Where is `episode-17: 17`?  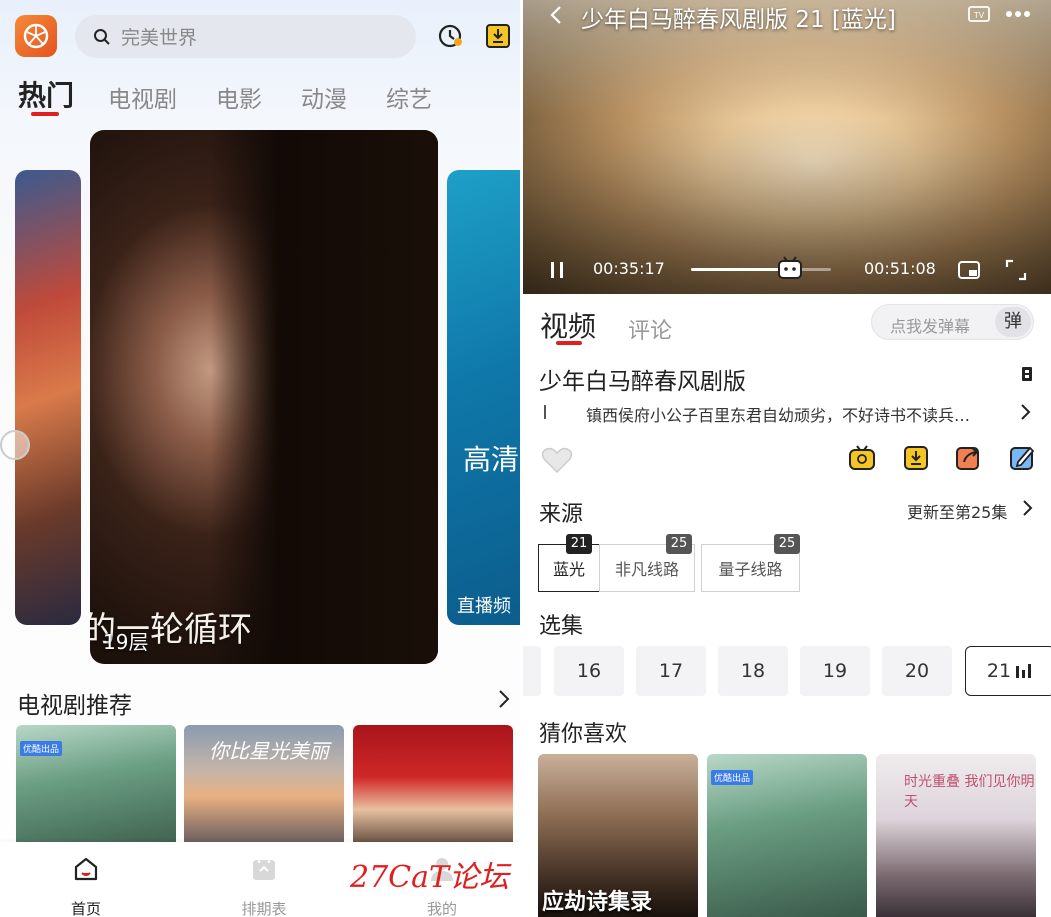
episode-17: 17 is located at coordinates (671, 671).